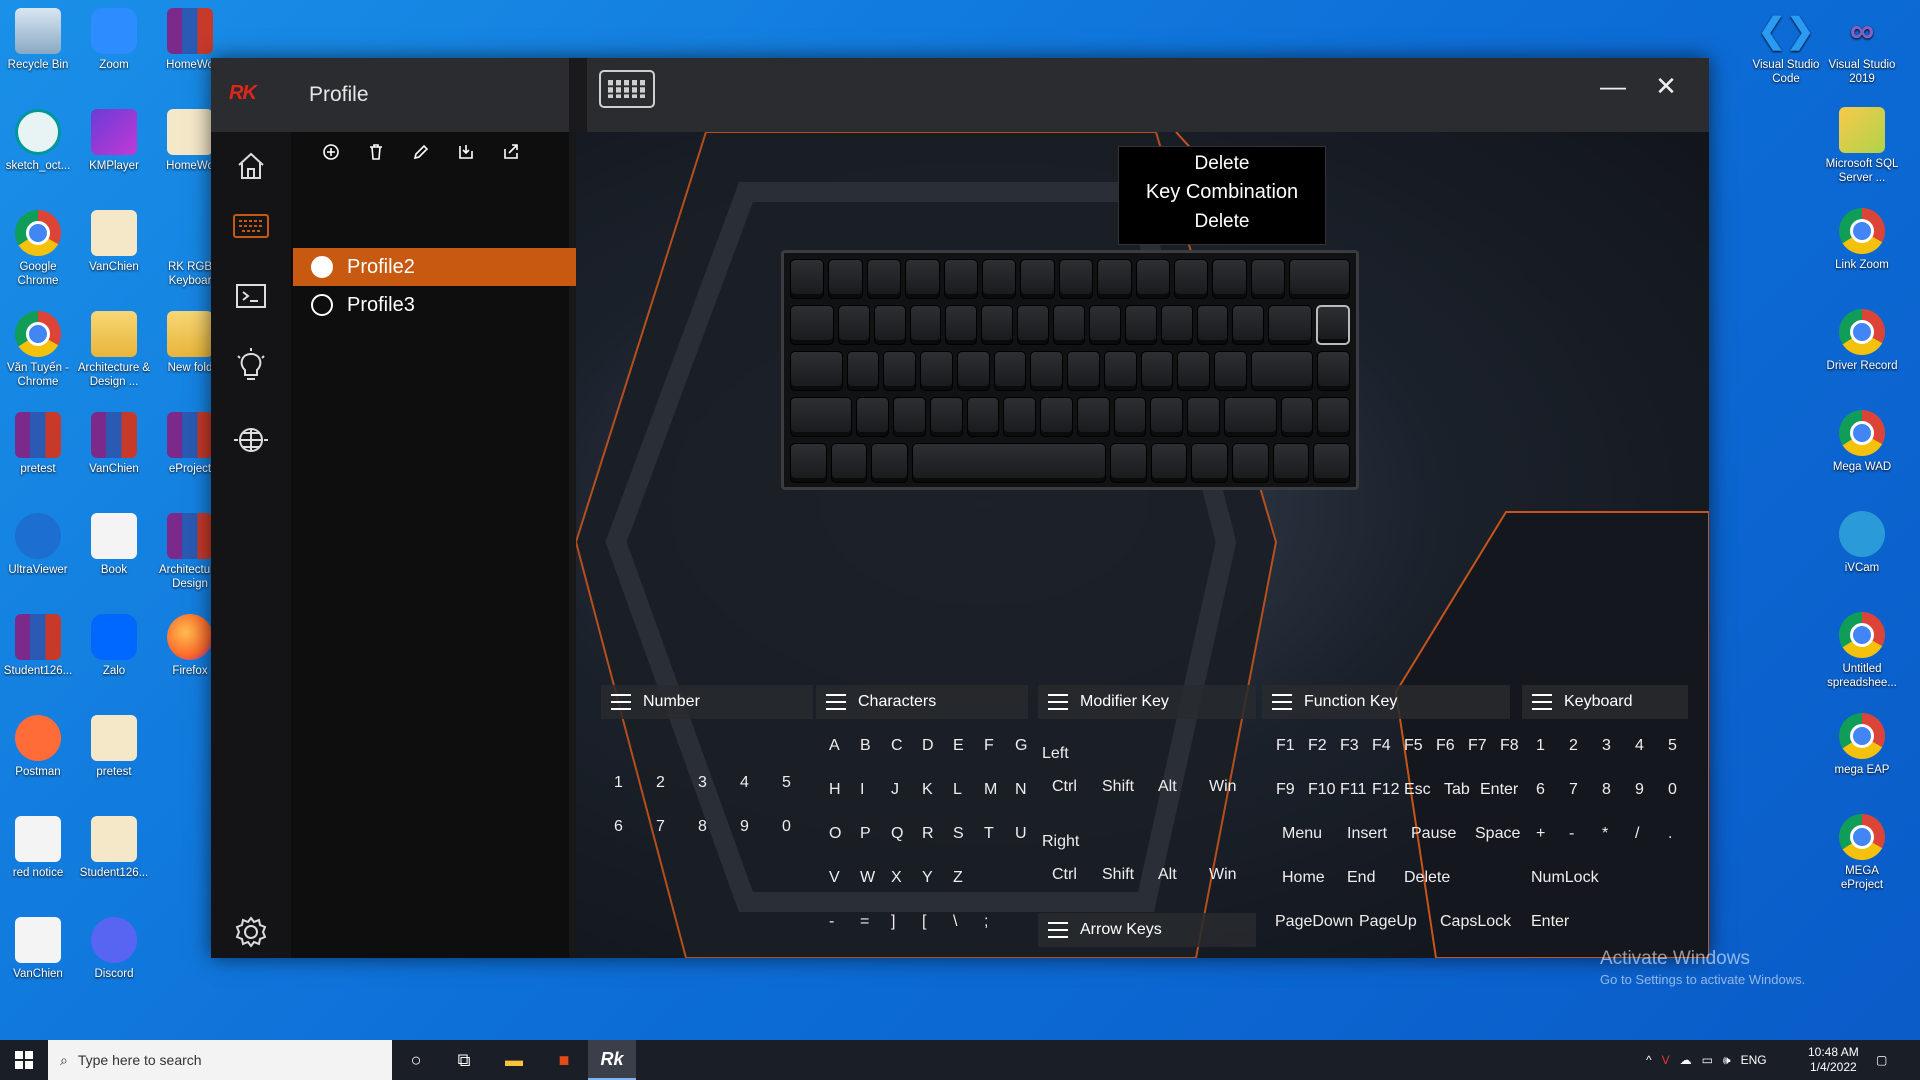 The image size is (1920, 1080). I want to click on profile-item: Profile3, so click(435, 305).